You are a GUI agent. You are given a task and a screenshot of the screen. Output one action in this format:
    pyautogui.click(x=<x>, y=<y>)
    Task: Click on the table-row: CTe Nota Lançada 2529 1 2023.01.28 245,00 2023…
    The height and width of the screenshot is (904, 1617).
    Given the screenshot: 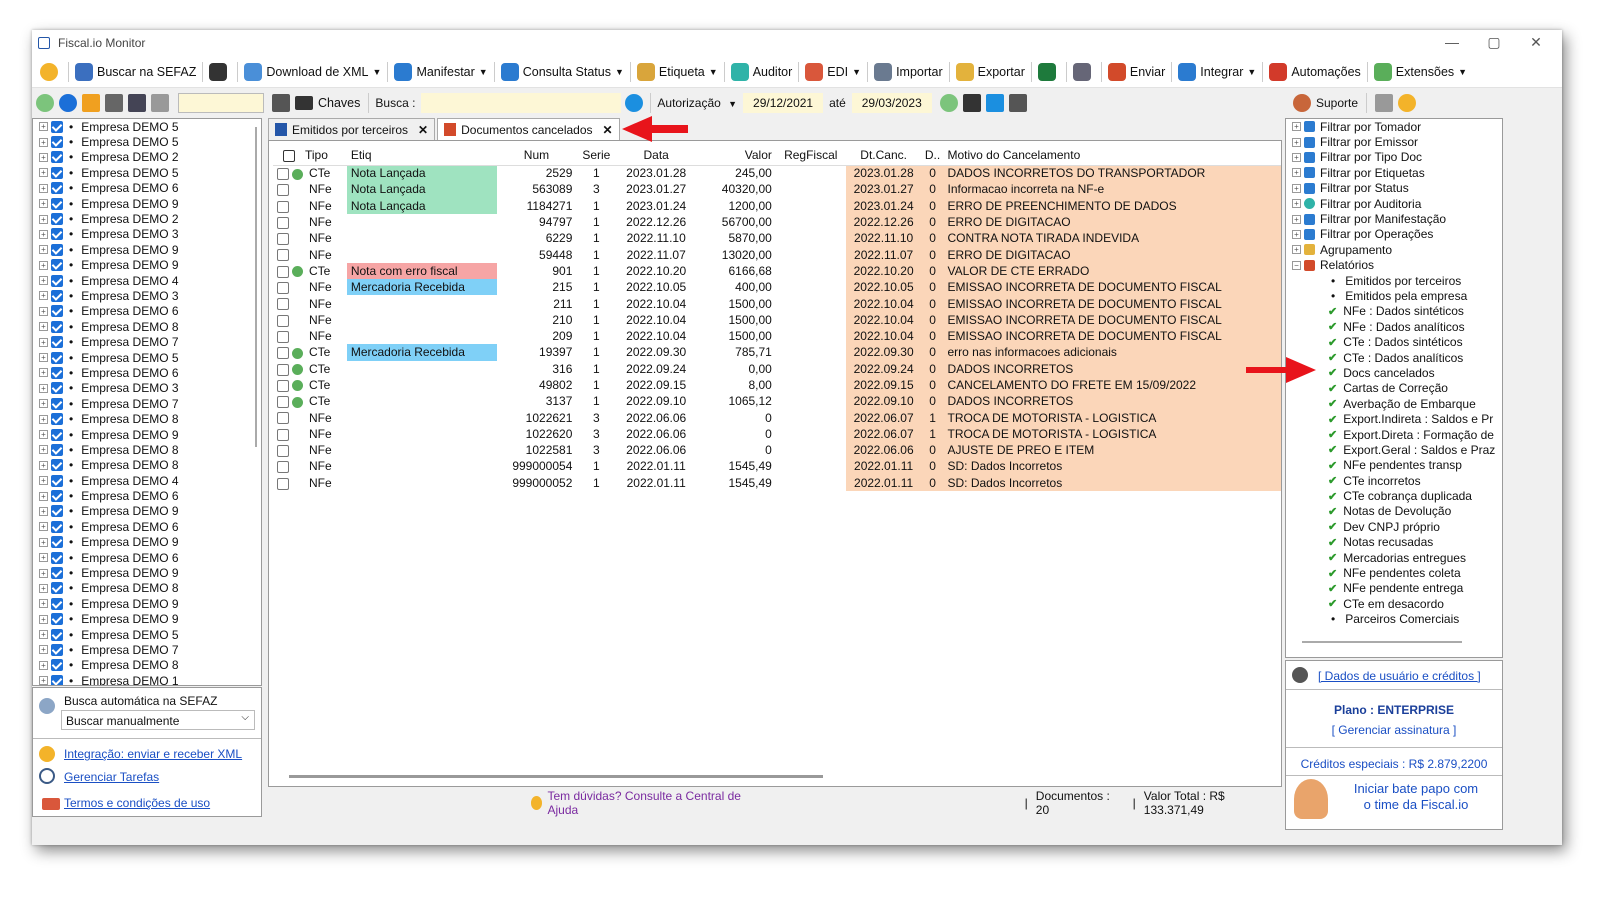 What is the action you would take?
    pyautogui.click(x=777, y=173)
    